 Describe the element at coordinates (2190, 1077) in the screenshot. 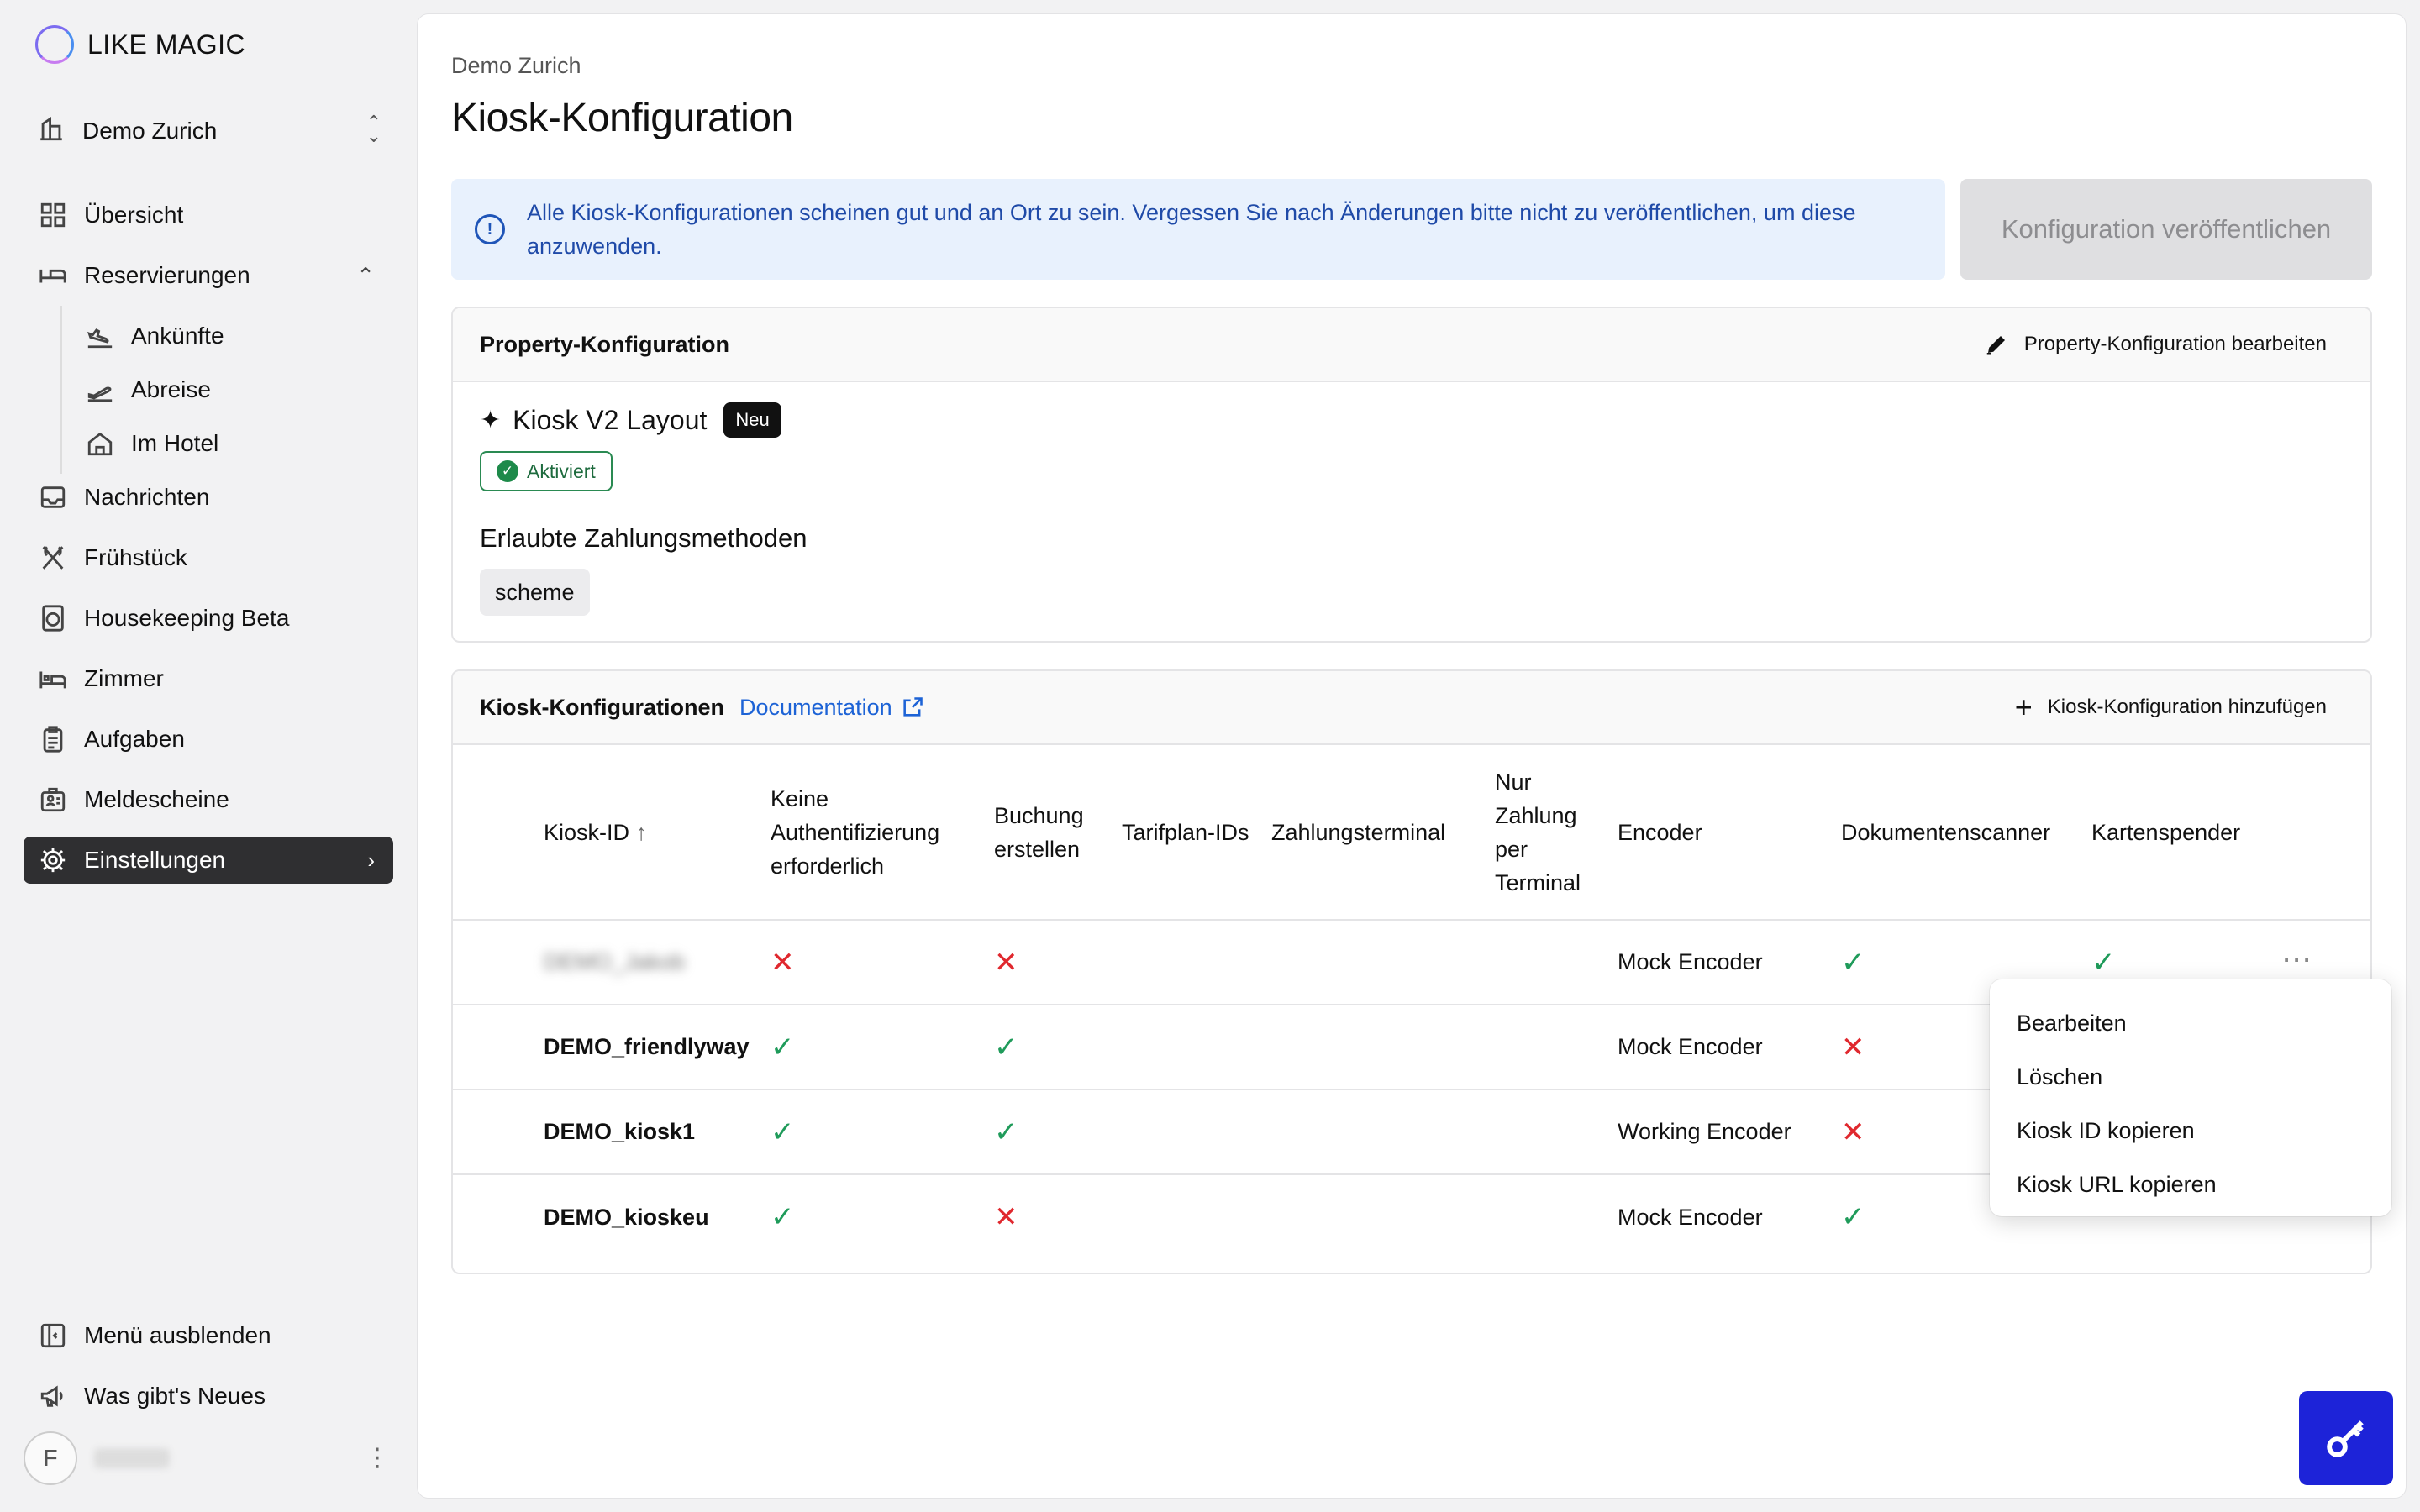

I see `menu-item-delete: Löschen` at that location.